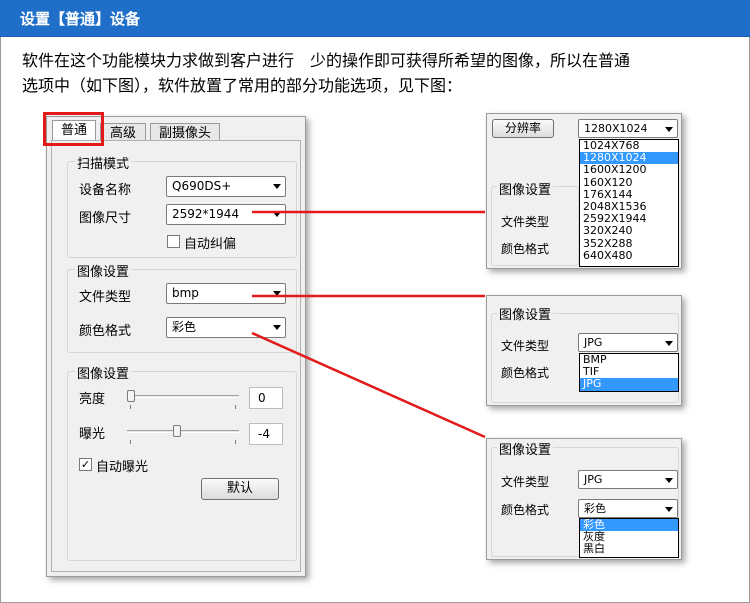  I want to click on connector-line-color, so click(368, 385).